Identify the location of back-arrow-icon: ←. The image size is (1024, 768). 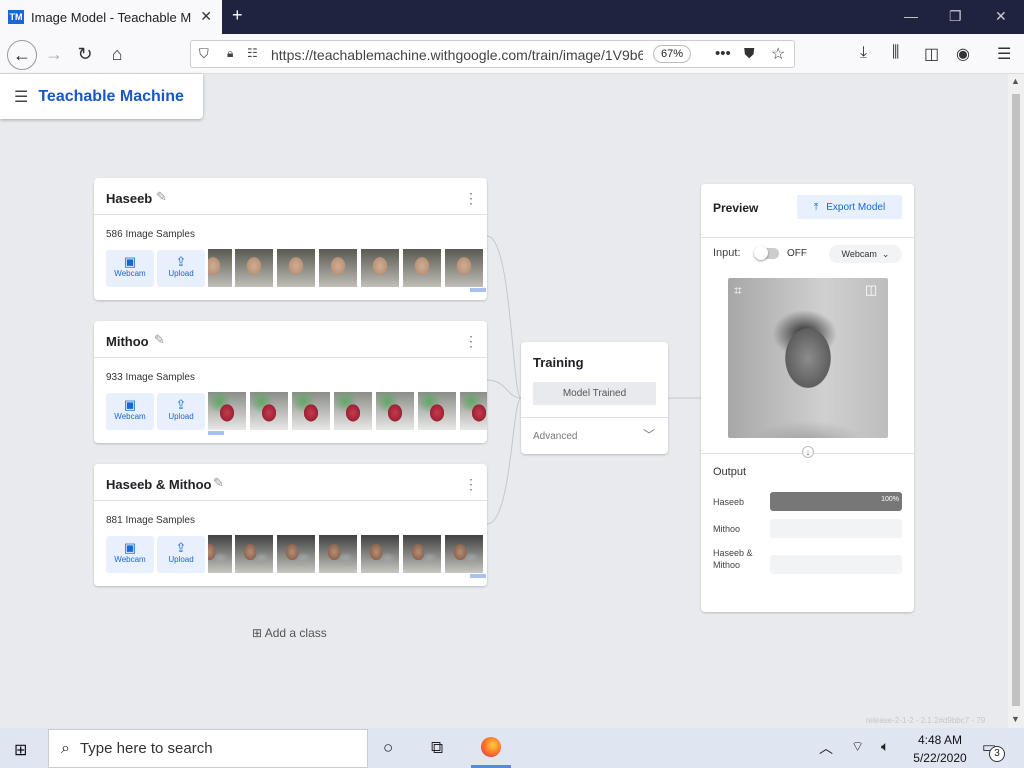
(22, 55).